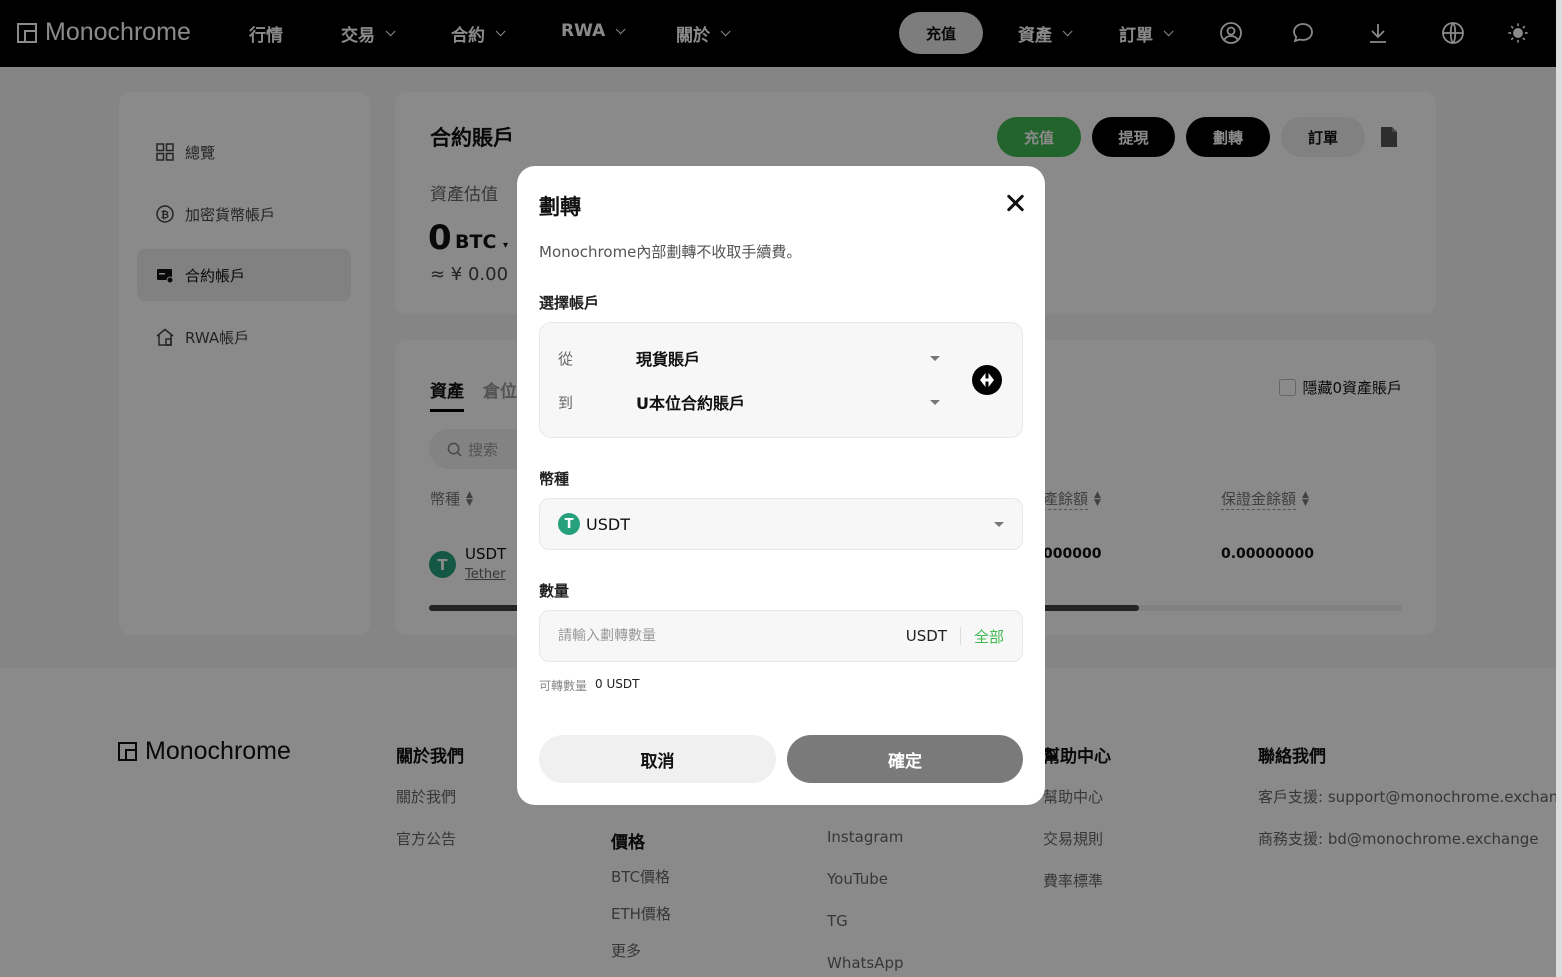  Describe the element at coordinates (589, 685) in the screenshot. I see `available-amount: 可轉數量 0 USDT` at that location.